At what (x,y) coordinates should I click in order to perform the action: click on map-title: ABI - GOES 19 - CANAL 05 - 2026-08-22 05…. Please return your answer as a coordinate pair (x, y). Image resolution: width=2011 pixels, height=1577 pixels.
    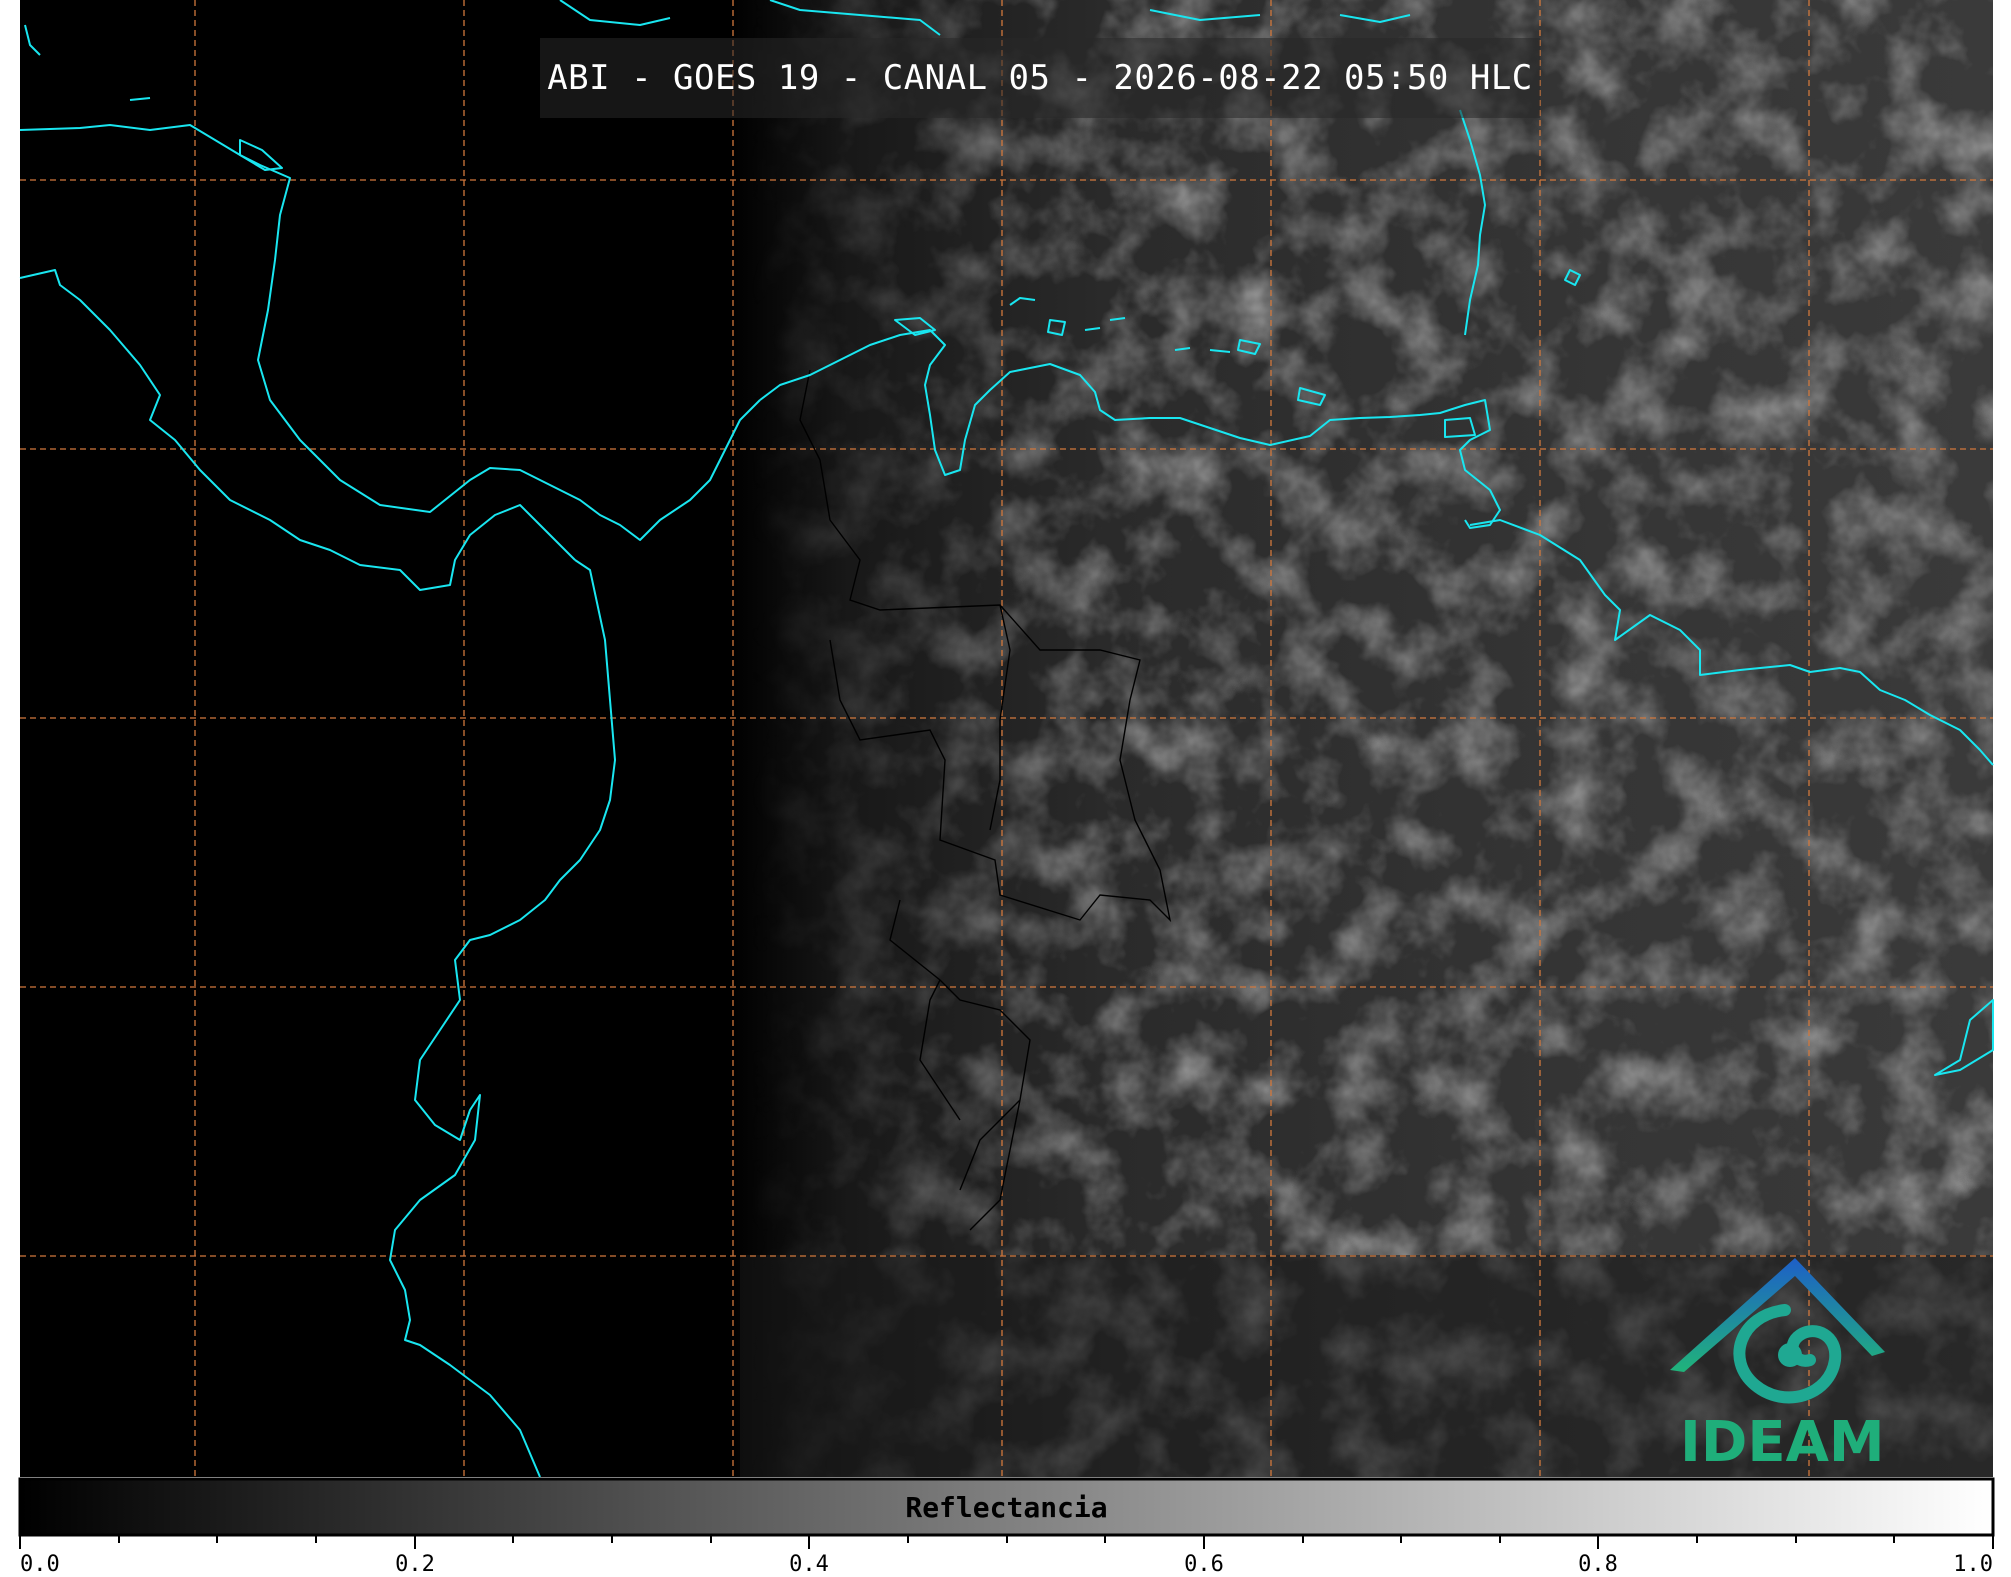
    Looking at the image, I should click on (1040, 78).